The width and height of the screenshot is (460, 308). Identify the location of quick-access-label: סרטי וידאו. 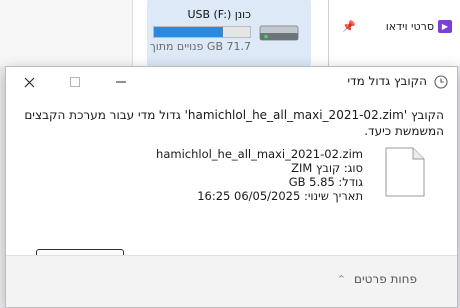
(409, 26).